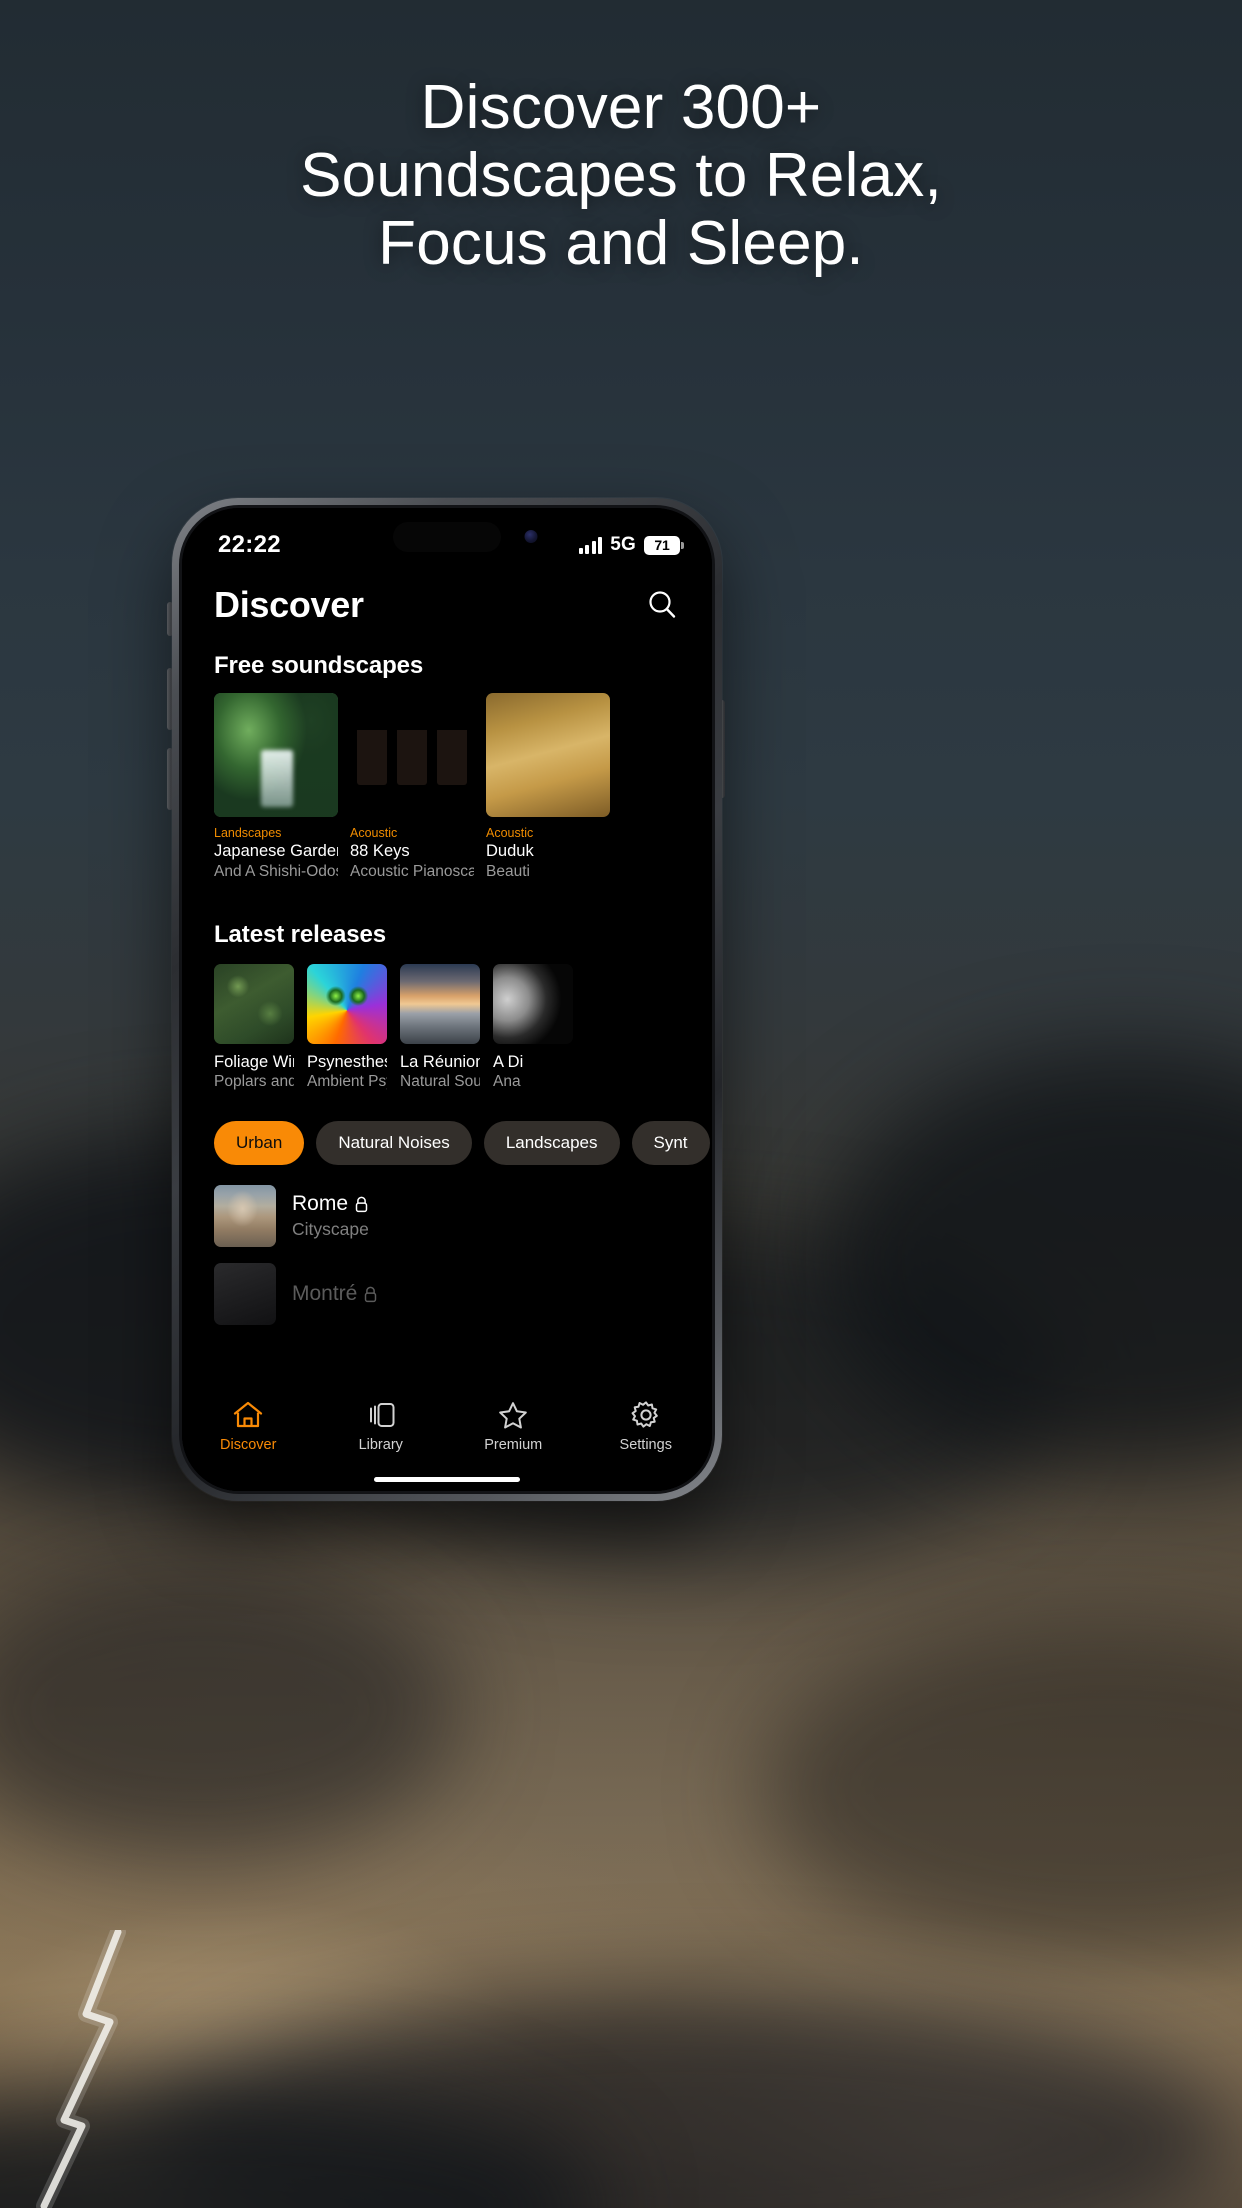 The width and height of the screenshot is (1242, 2208). Describe the element at coordinates (248, 1445) in the screenshot. I see `tab-label: Discover` at that location.